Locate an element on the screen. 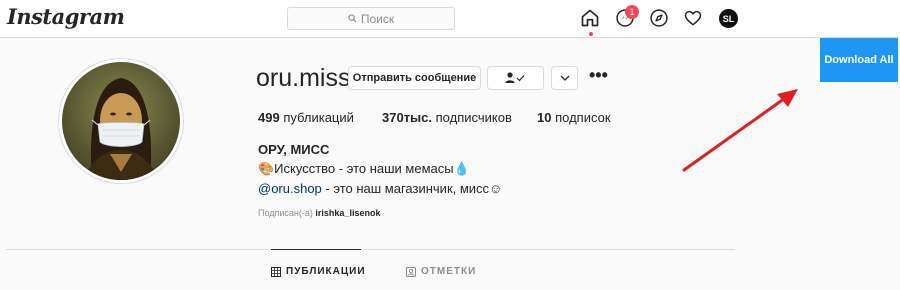  following-label: подписок is located at coordinates (583, 117).